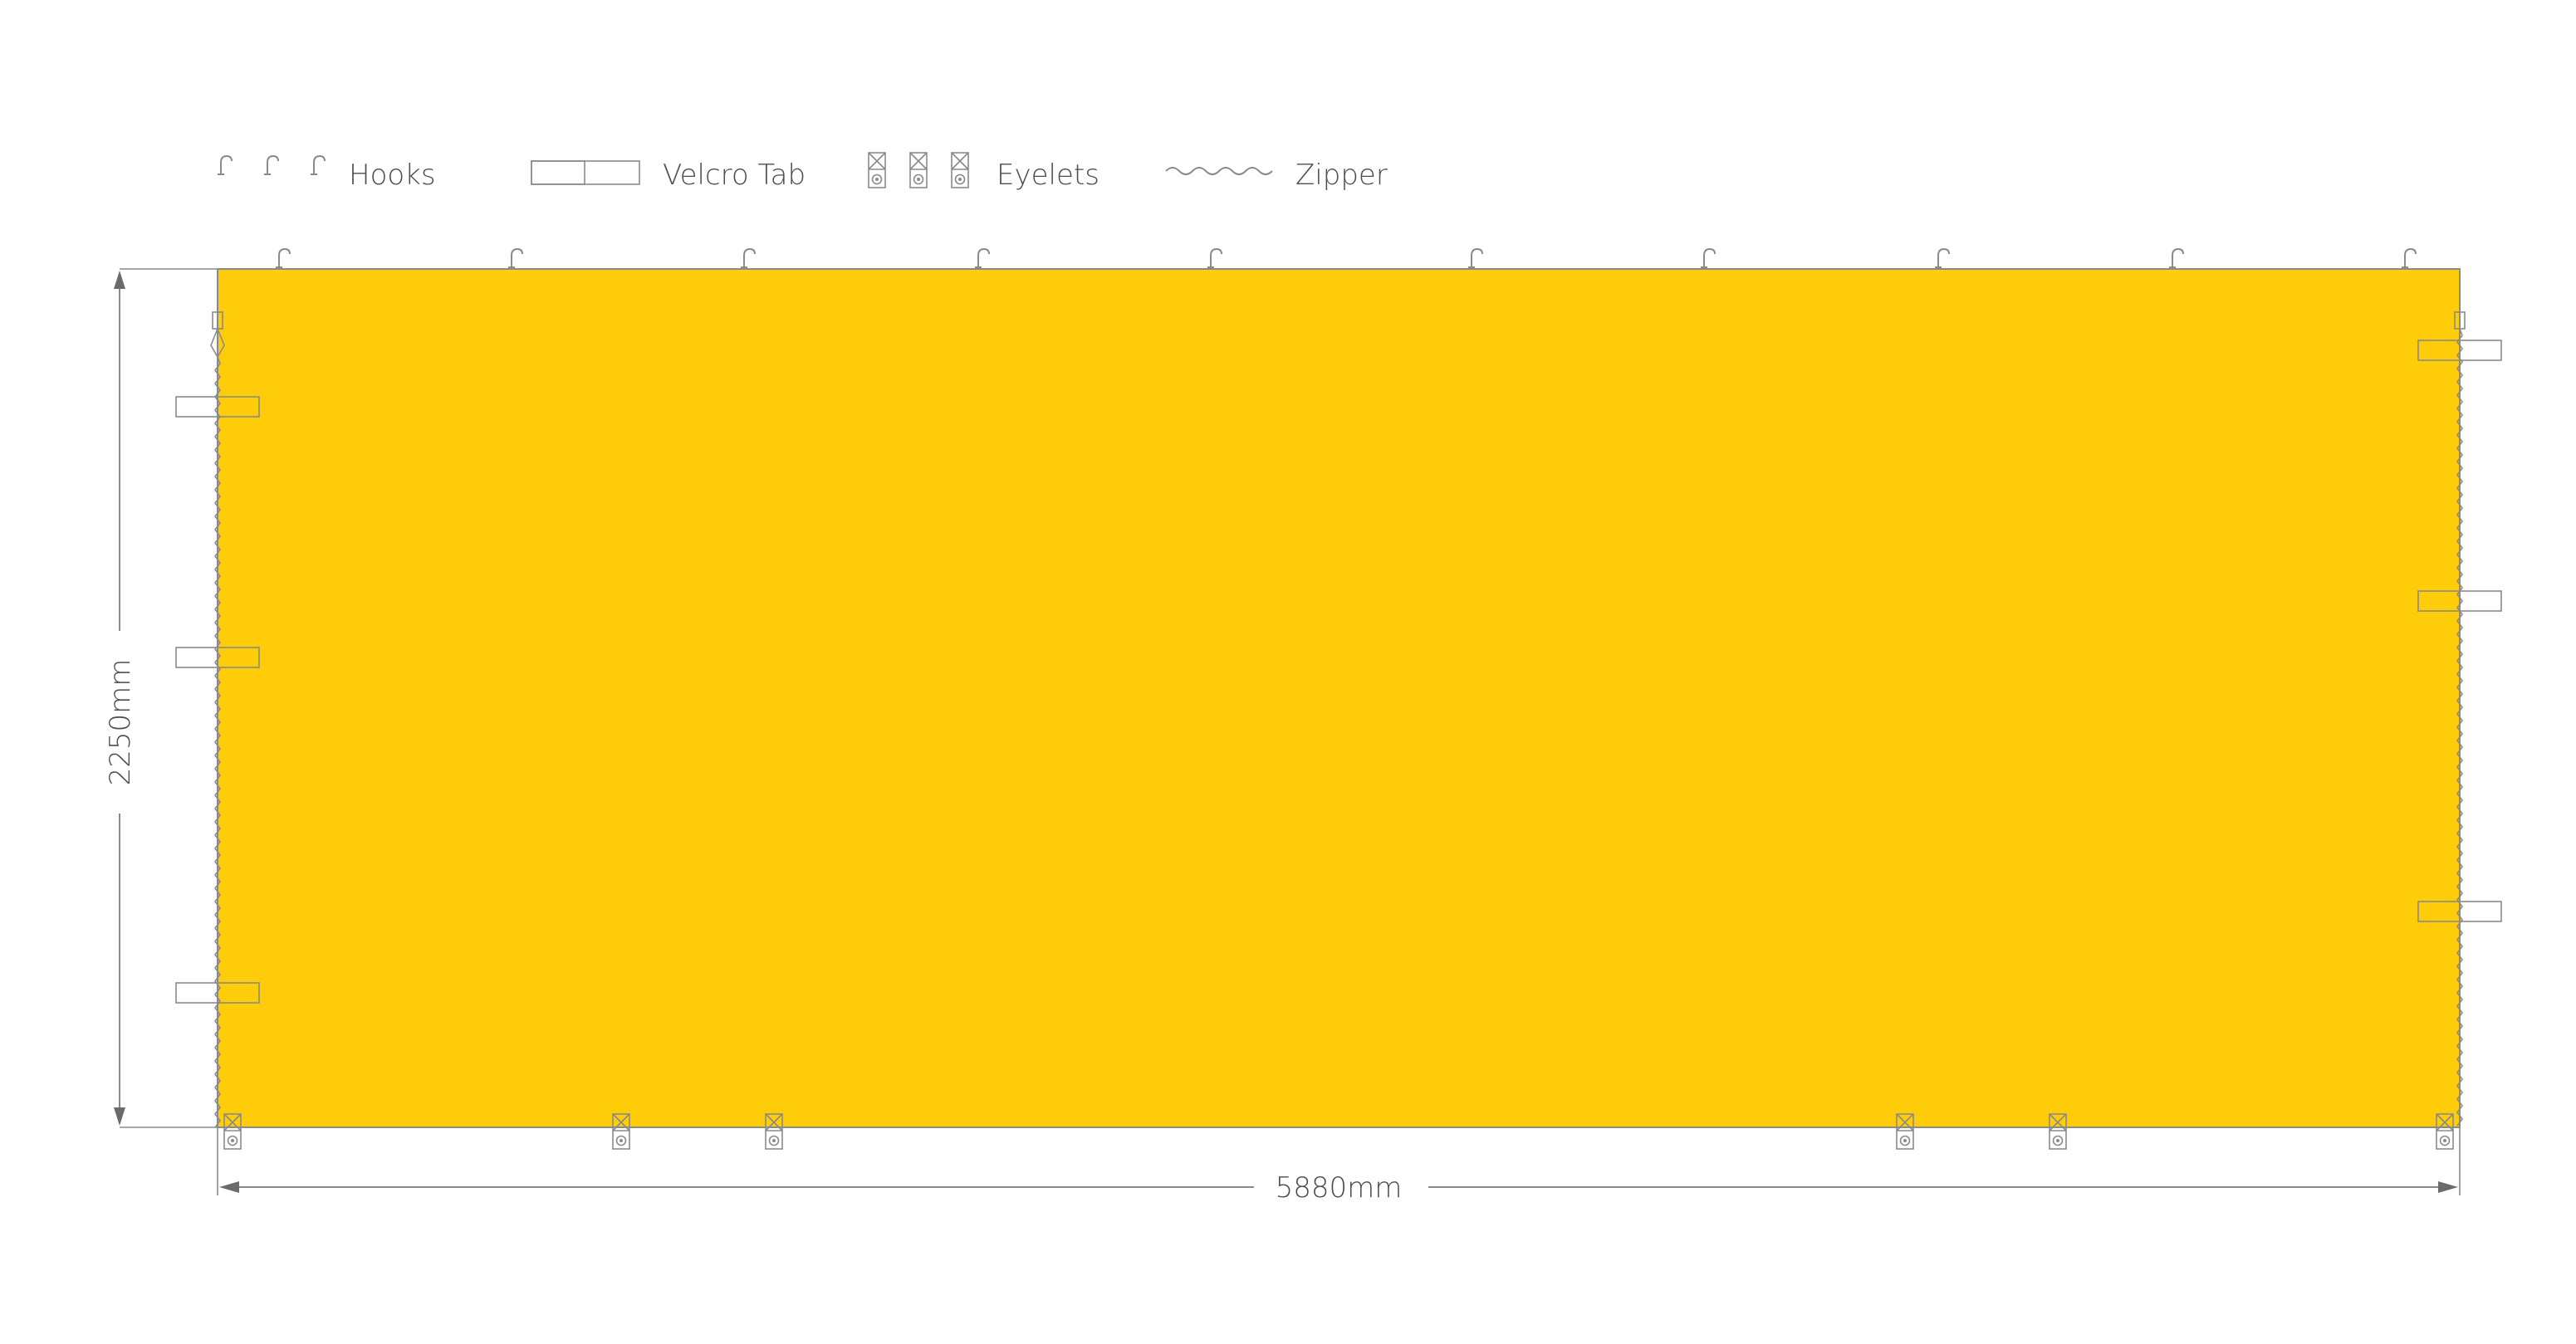 The height and width of the screenshot is (1344, 2576). Describe the element at coordinates (1219, 171) in the screenshot. I see `zipper-icon` at that location.